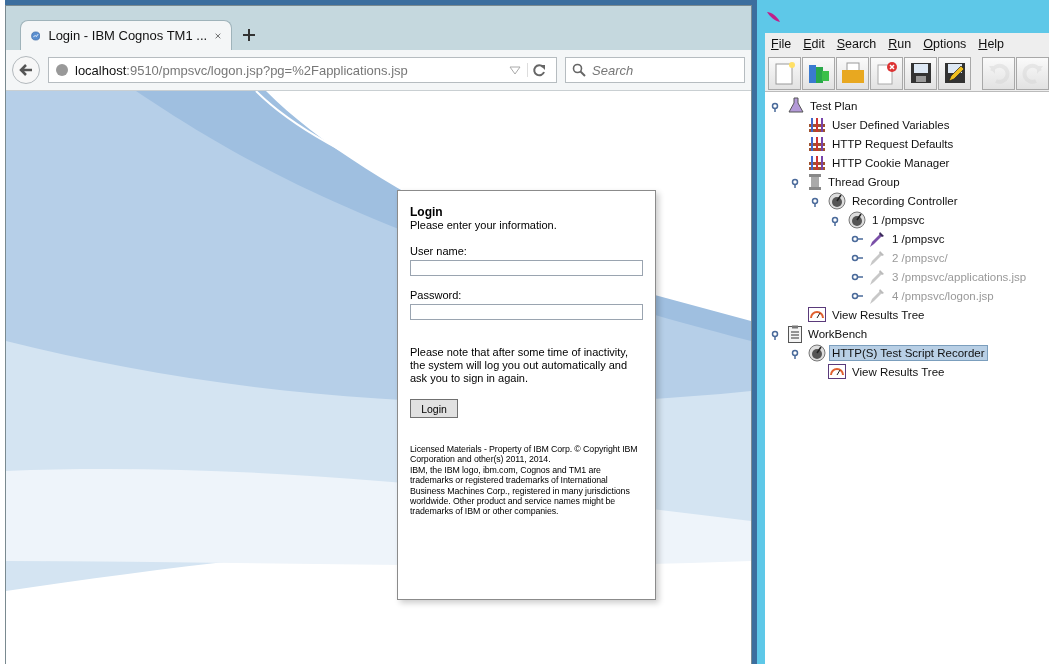  I want to click on address-bar: localhost:9510/pmpsvc/logon.jsp?pg=%2Fapplications.jsp, so click(302, 70).